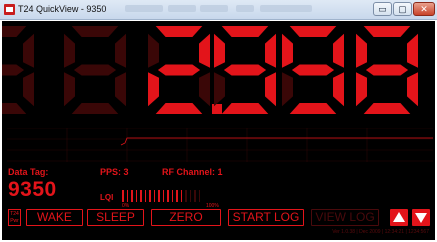 This screenshot has height=242, width=437. I want to click on trend-grid, so click(220, 145).